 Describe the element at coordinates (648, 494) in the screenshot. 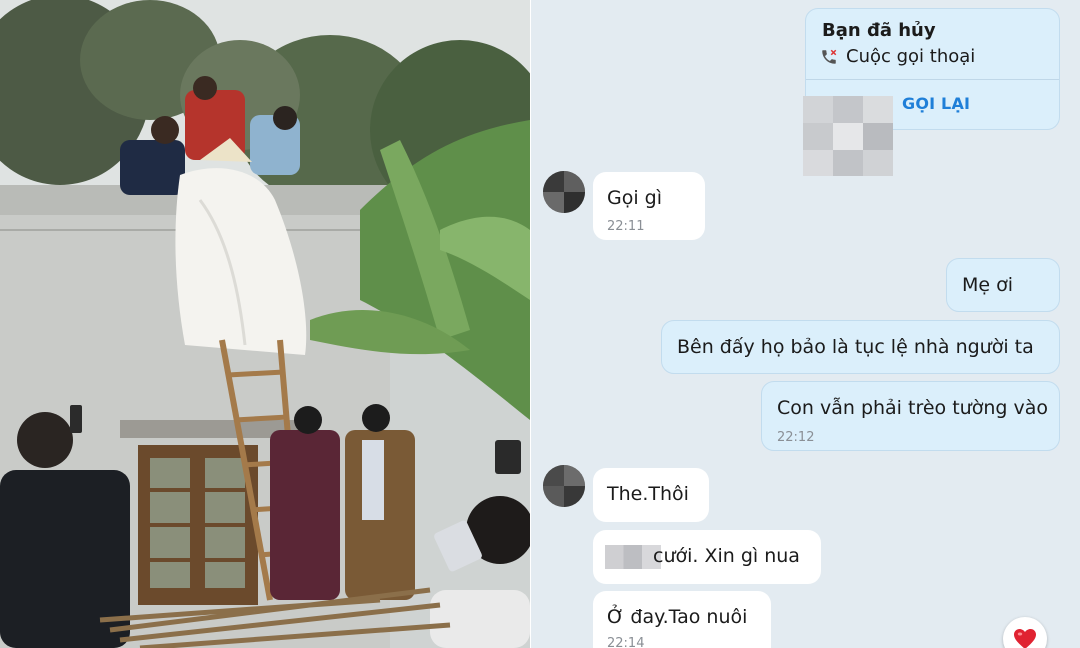

I see `message-text: The.Thôi` at that location.